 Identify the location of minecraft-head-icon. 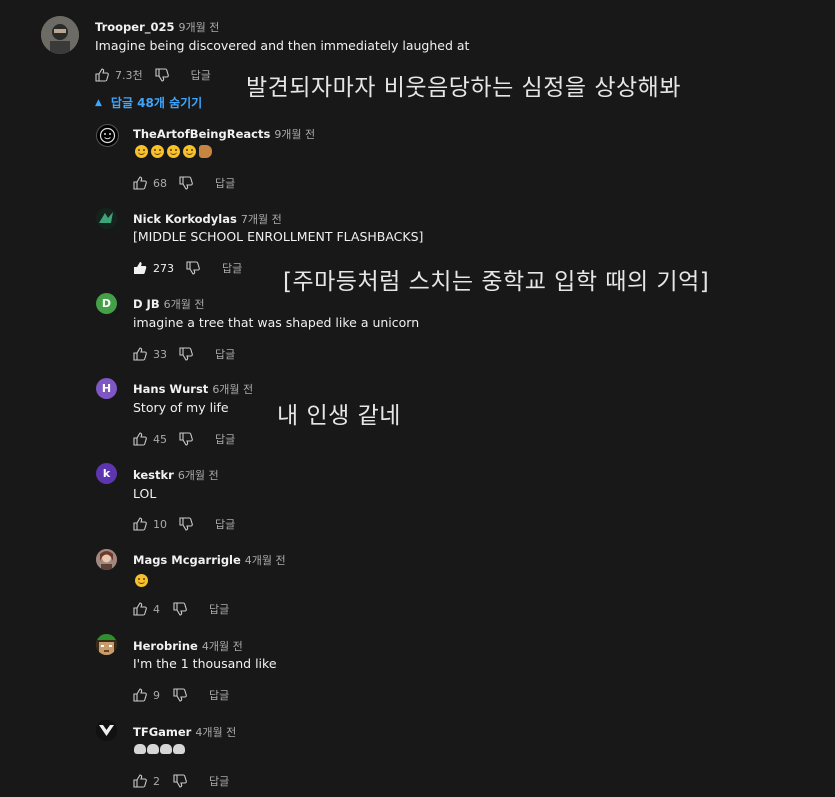
(106, 644).